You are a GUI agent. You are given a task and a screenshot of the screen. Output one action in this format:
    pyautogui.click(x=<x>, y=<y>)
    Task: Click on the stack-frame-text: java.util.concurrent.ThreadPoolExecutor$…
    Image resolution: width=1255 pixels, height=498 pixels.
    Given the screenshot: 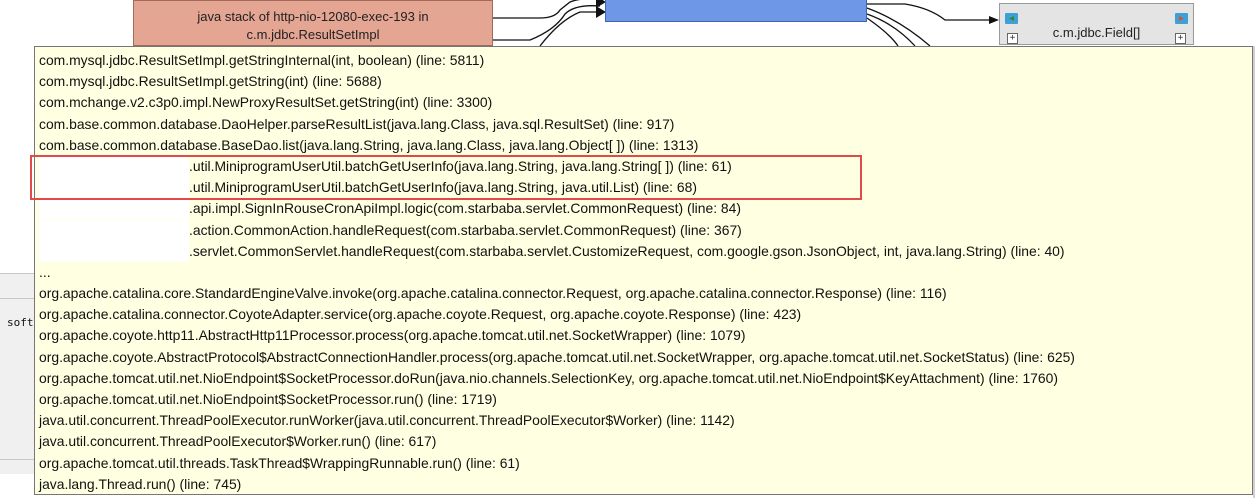 What is the action you would take?
    pyautogui.click(x=238, y=441)
    